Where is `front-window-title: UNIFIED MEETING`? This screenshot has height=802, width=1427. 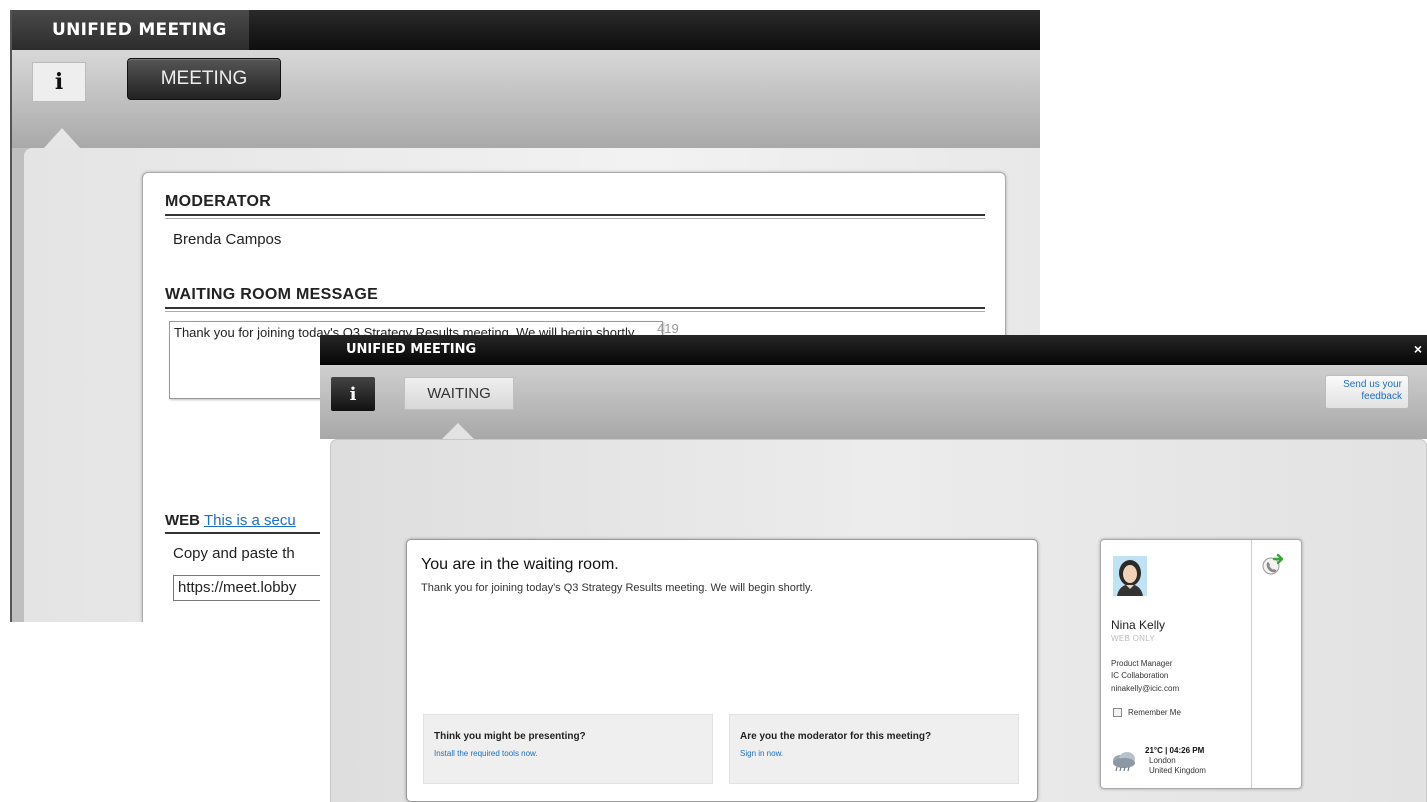
front-window-title: UNIFIED MEETING is located at coordinates (411, 349).